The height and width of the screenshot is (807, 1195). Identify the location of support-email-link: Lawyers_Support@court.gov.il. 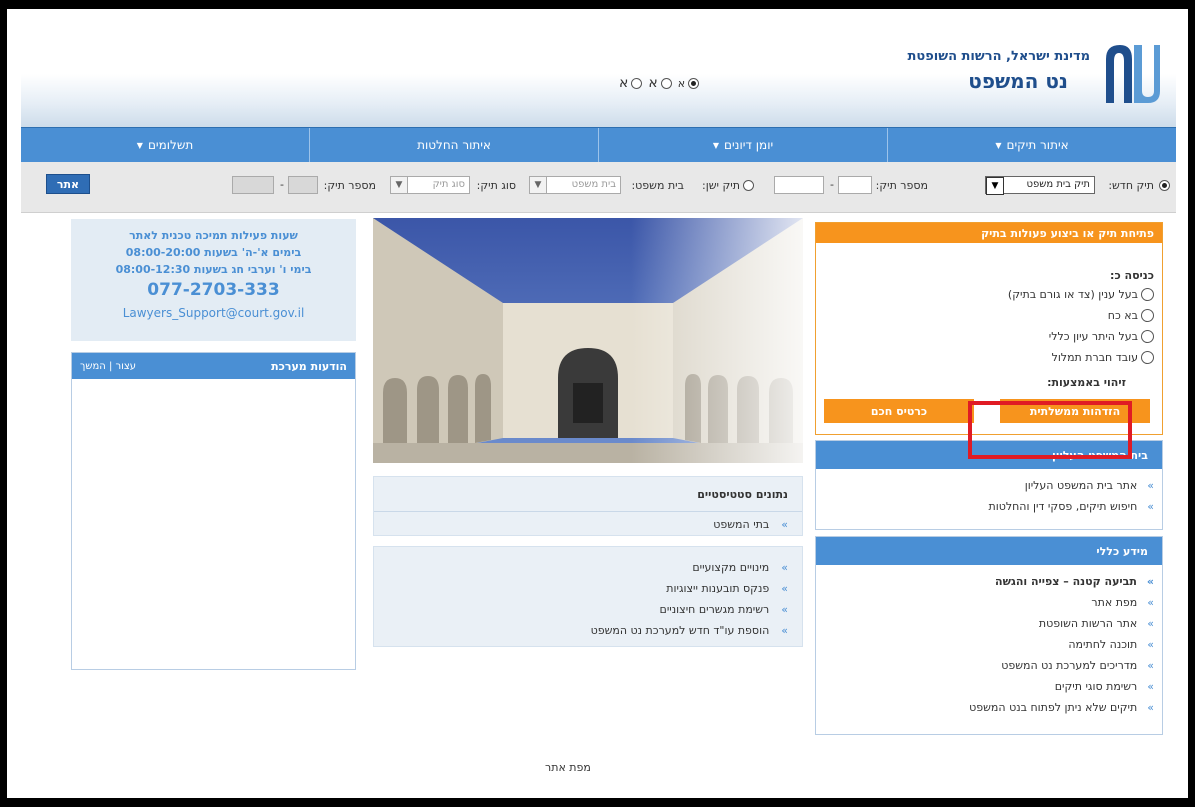
(213, 313).